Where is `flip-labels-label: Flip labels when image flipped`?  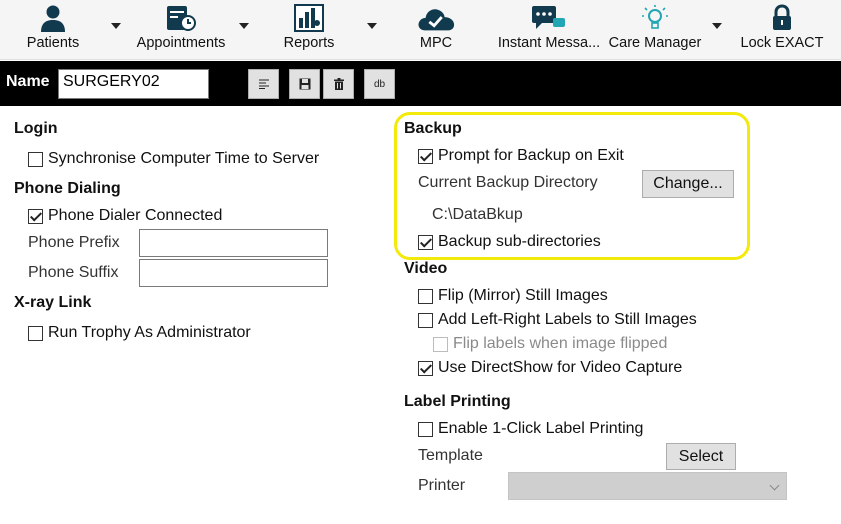
flip-labels-label: Flip labels when image flipped is located at coordinates (560, 343).